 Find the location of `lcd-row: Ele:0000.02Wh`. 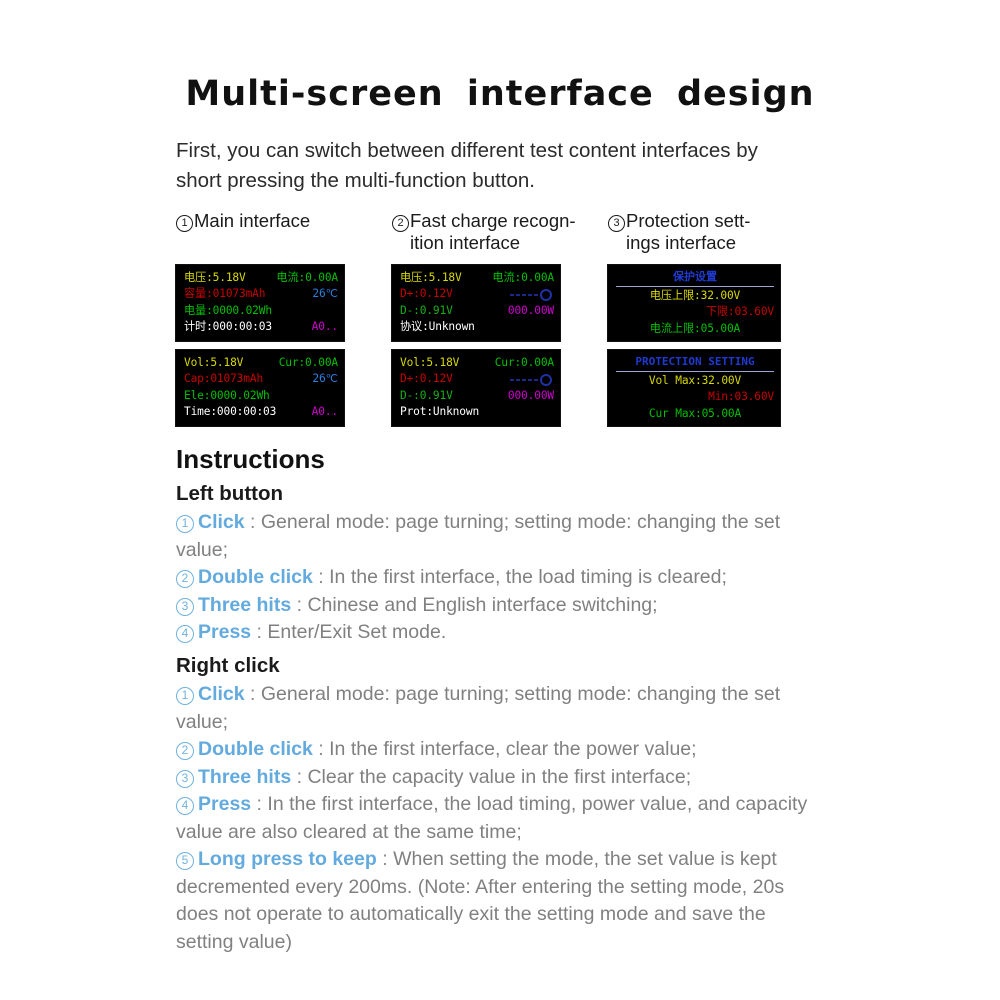

lcd-row: Ele:0000.02Wh is located at coordinates (261, 396).